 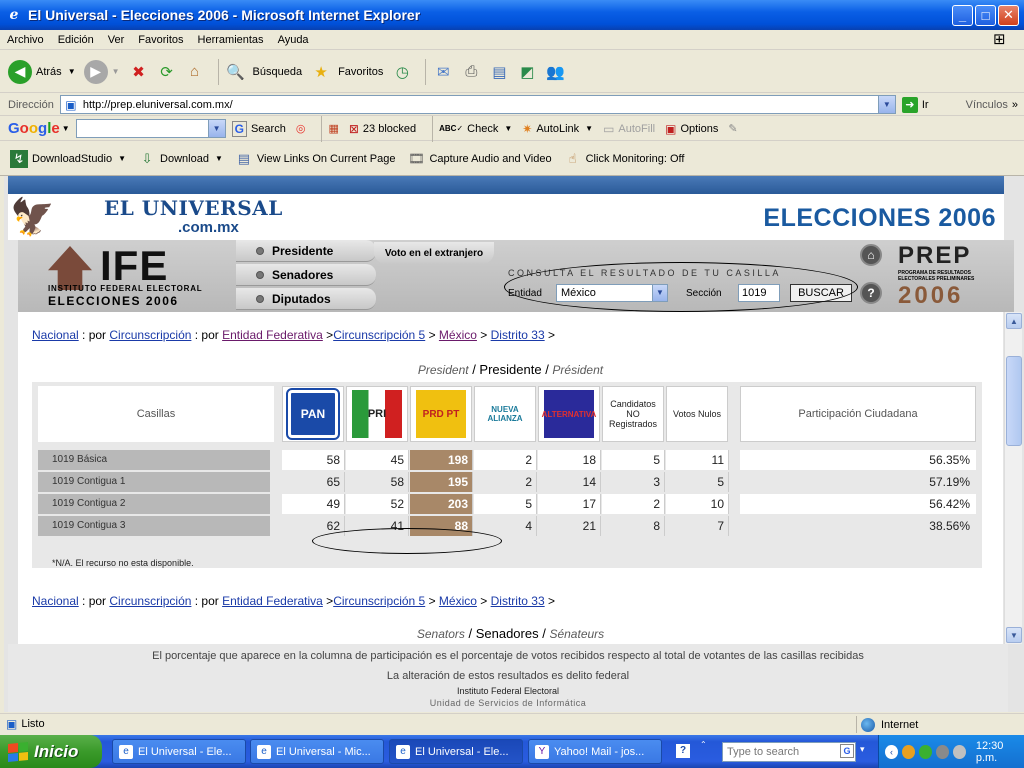 I want to click on download-icon: ⇩, so click(x=147, y=158).